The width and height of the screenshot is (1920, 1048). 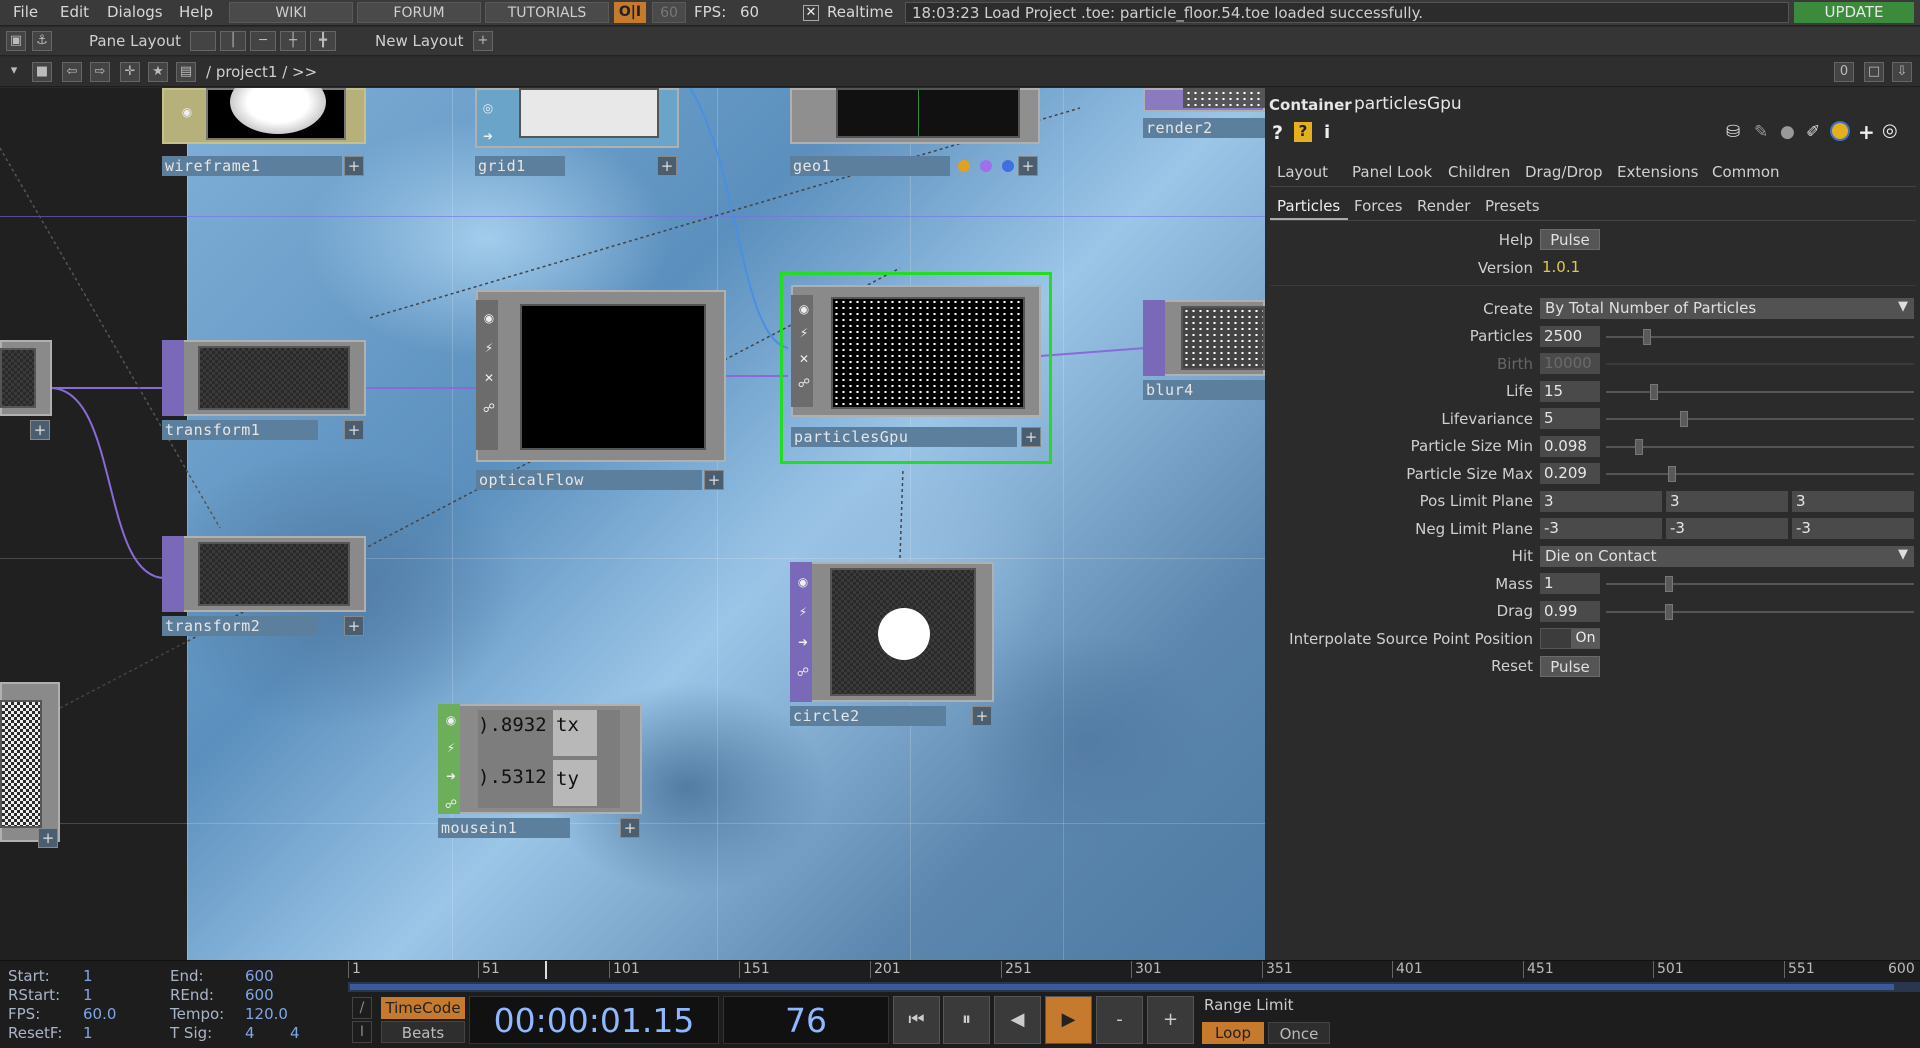 What do you see at coordinates (540, 771) in the screenshot?
I see `node-mousein1: ◉ ⚡ ➜ ☍ ).8932 tx ).5312 ty mousein1 +` at bounding box center [540, 771].